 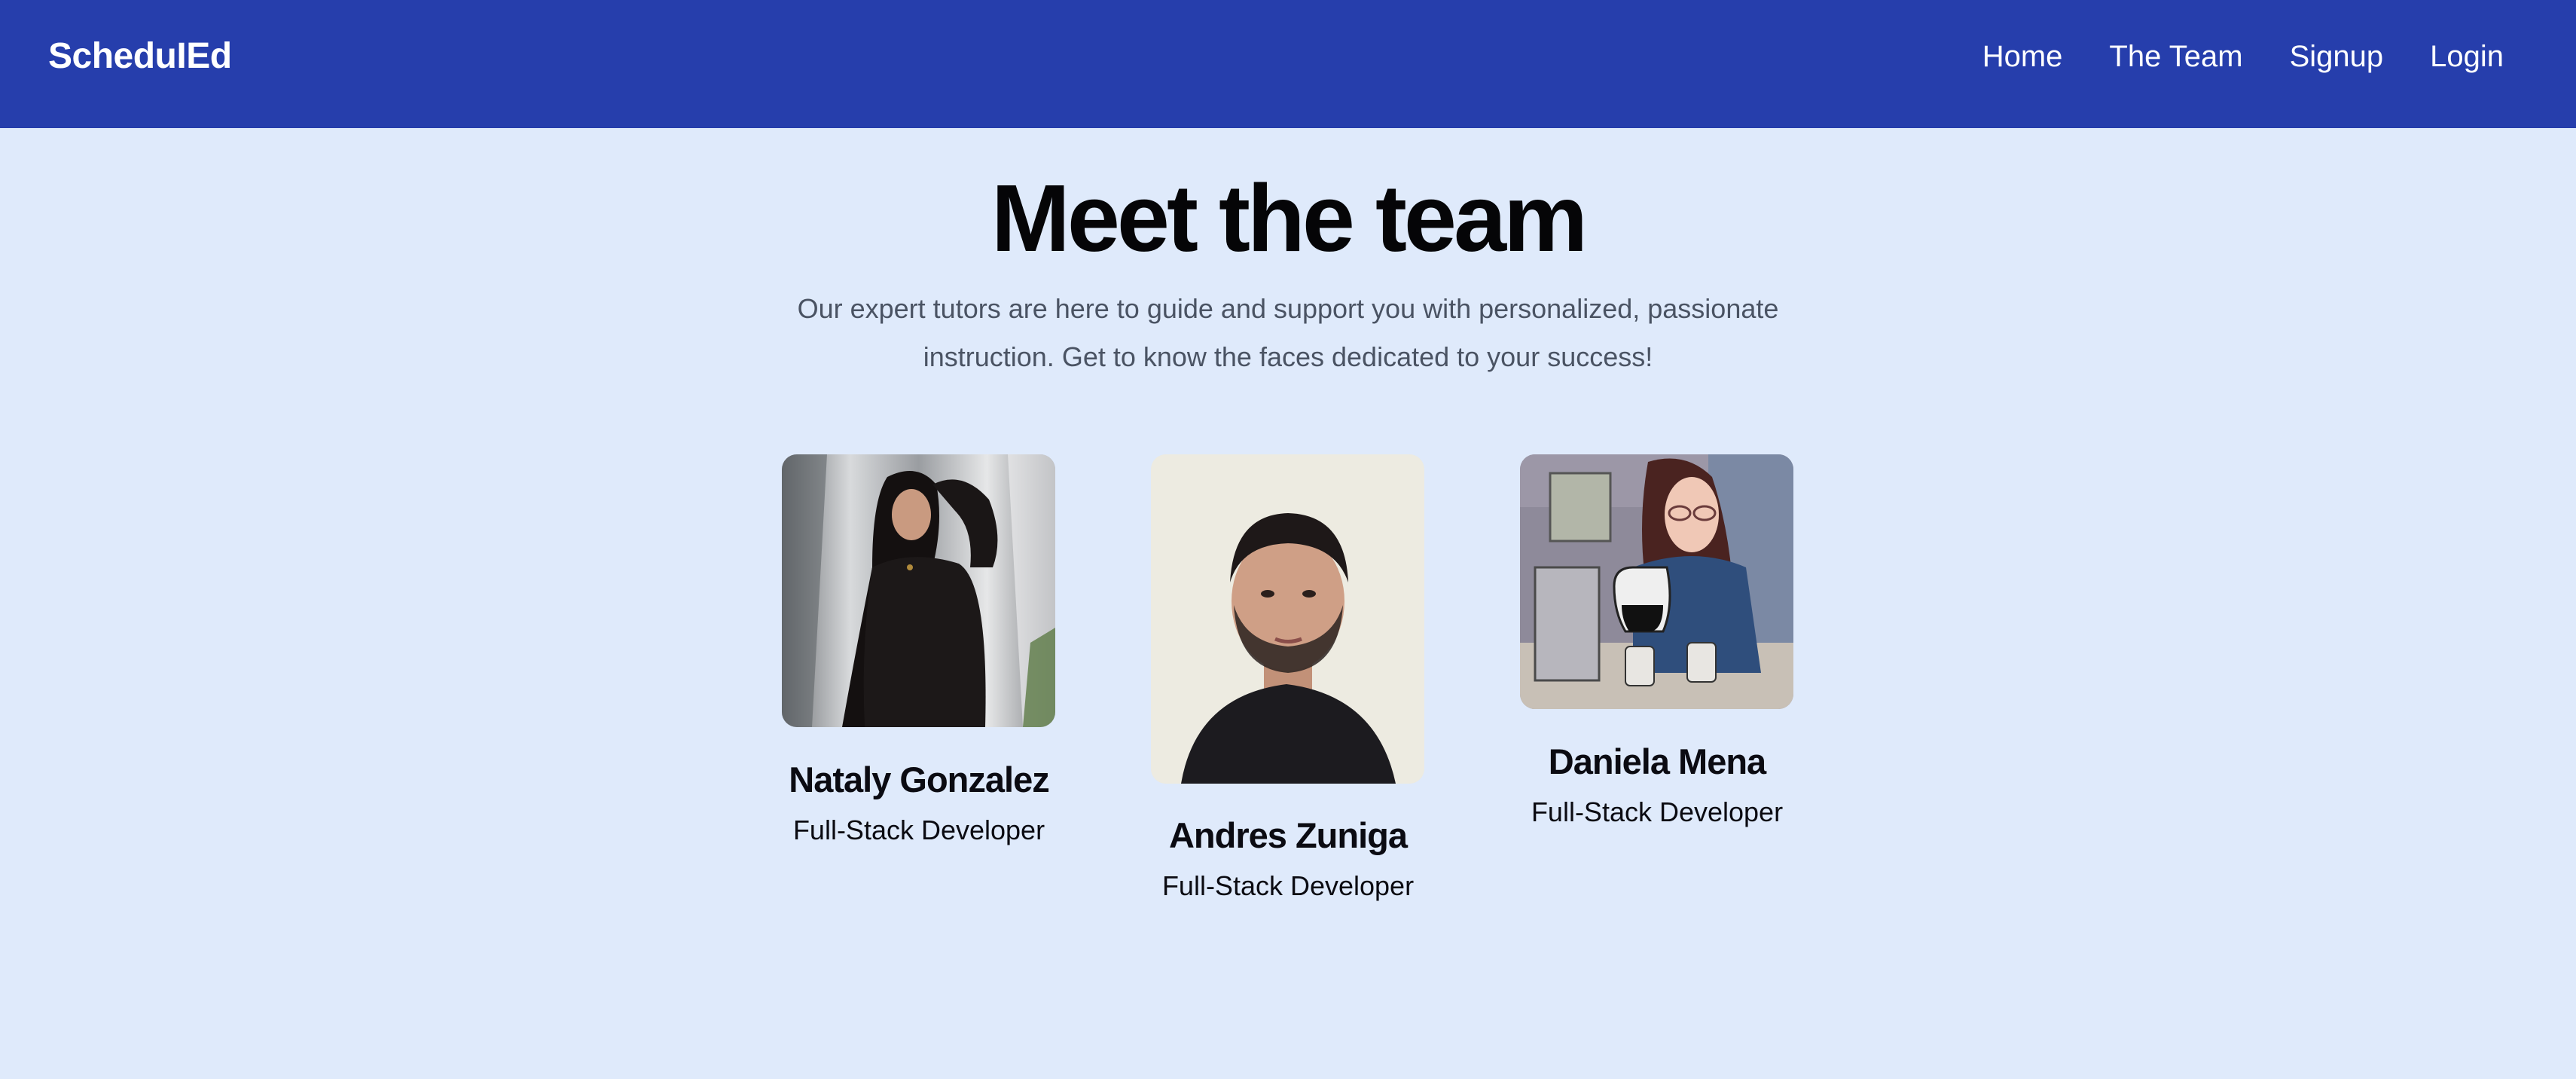 I want to click on nav-link-login: Login, so click(x=2467, y=57).